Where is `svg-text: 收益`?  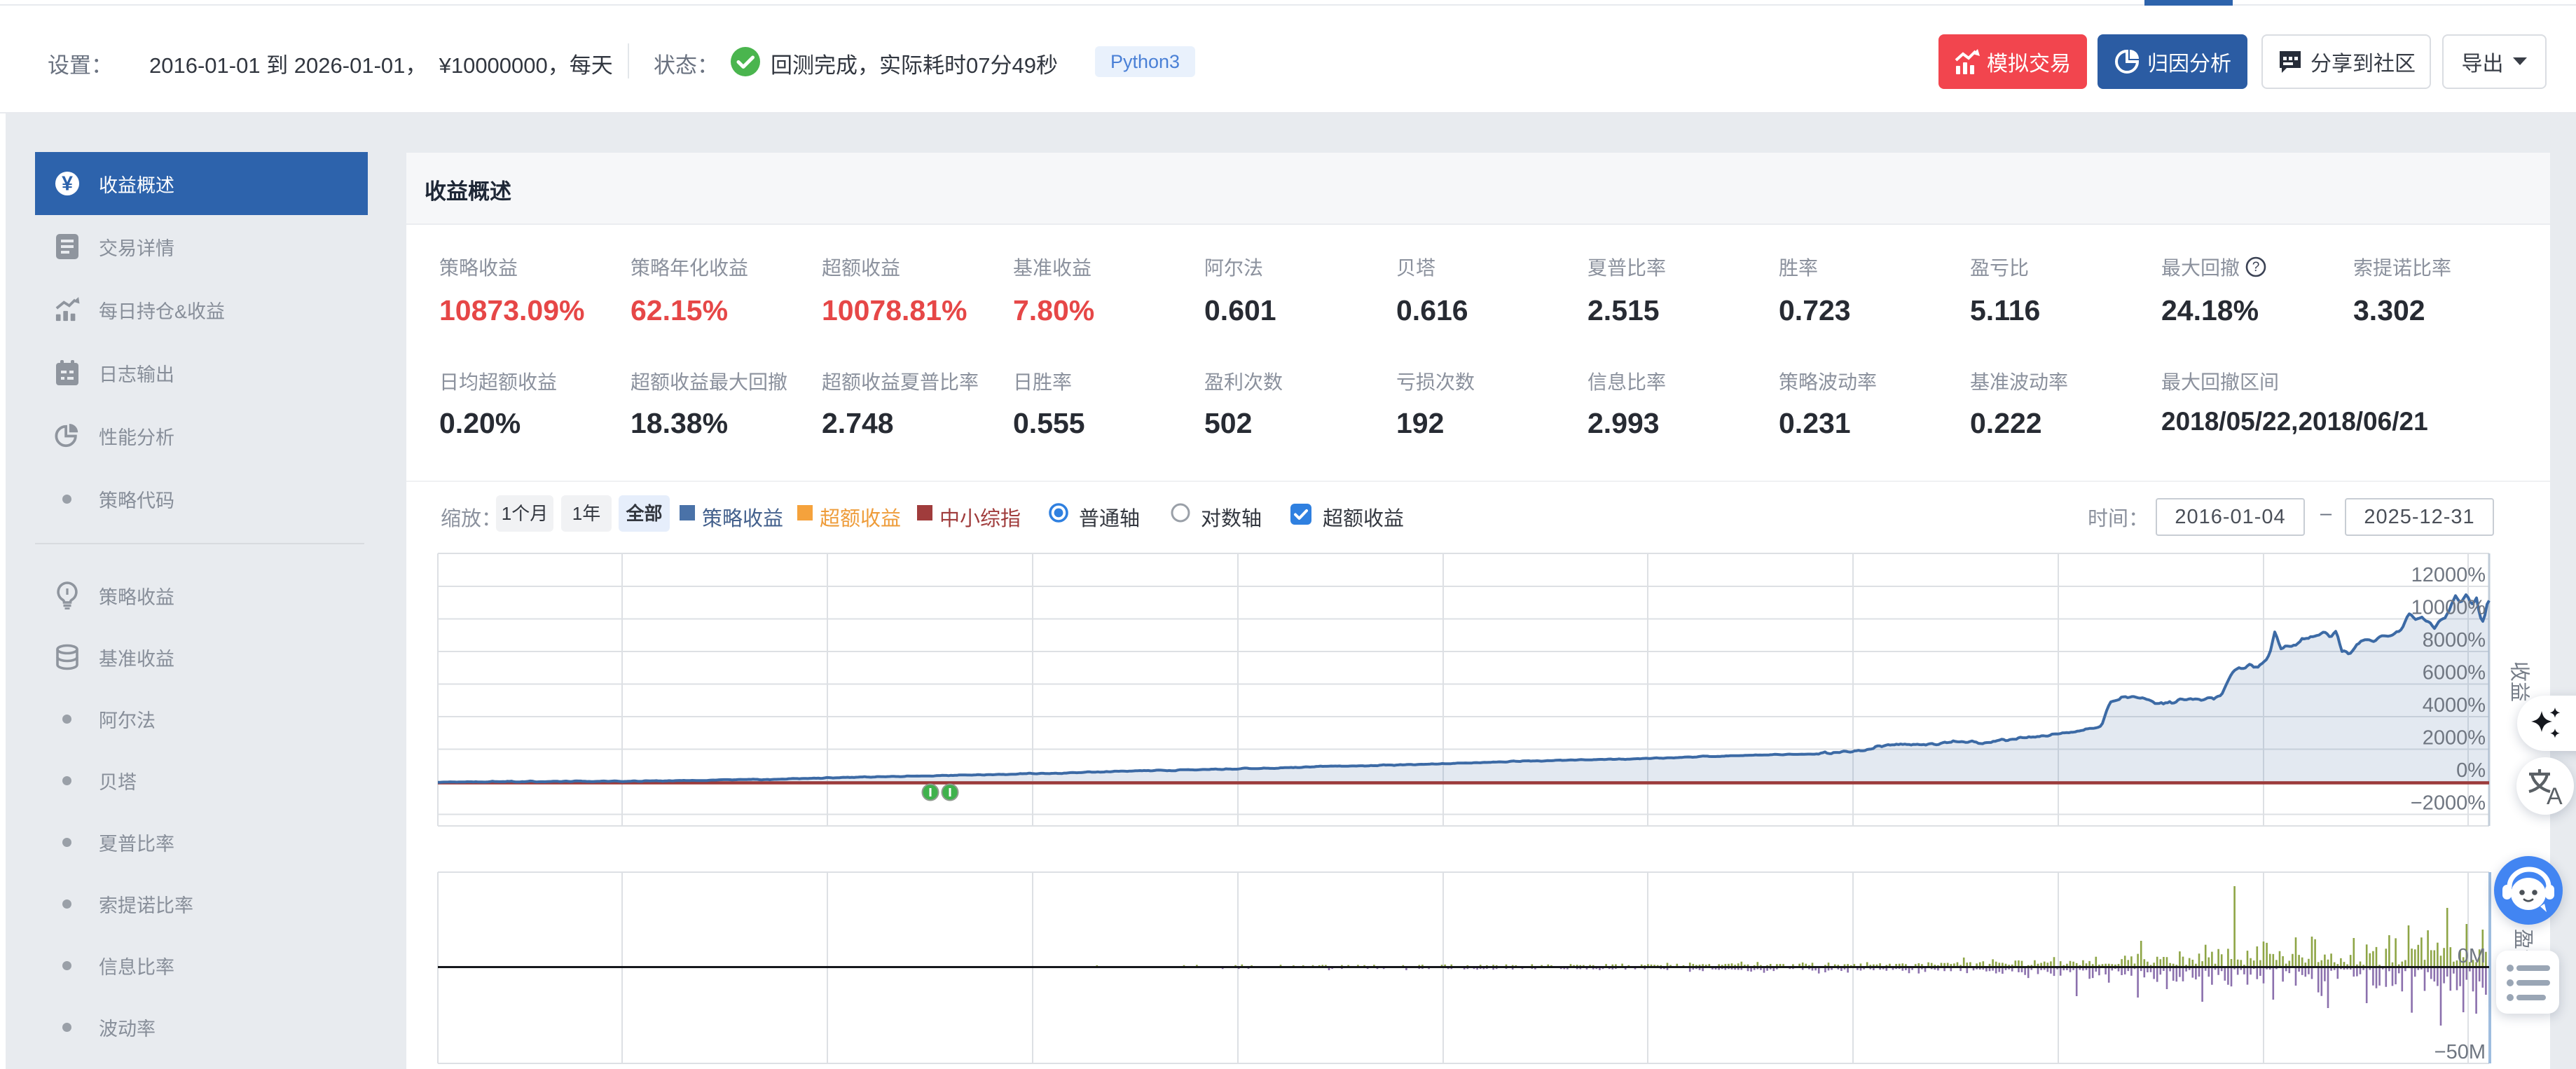 svg-text: 收益 is located at coordinates (2518, 681).